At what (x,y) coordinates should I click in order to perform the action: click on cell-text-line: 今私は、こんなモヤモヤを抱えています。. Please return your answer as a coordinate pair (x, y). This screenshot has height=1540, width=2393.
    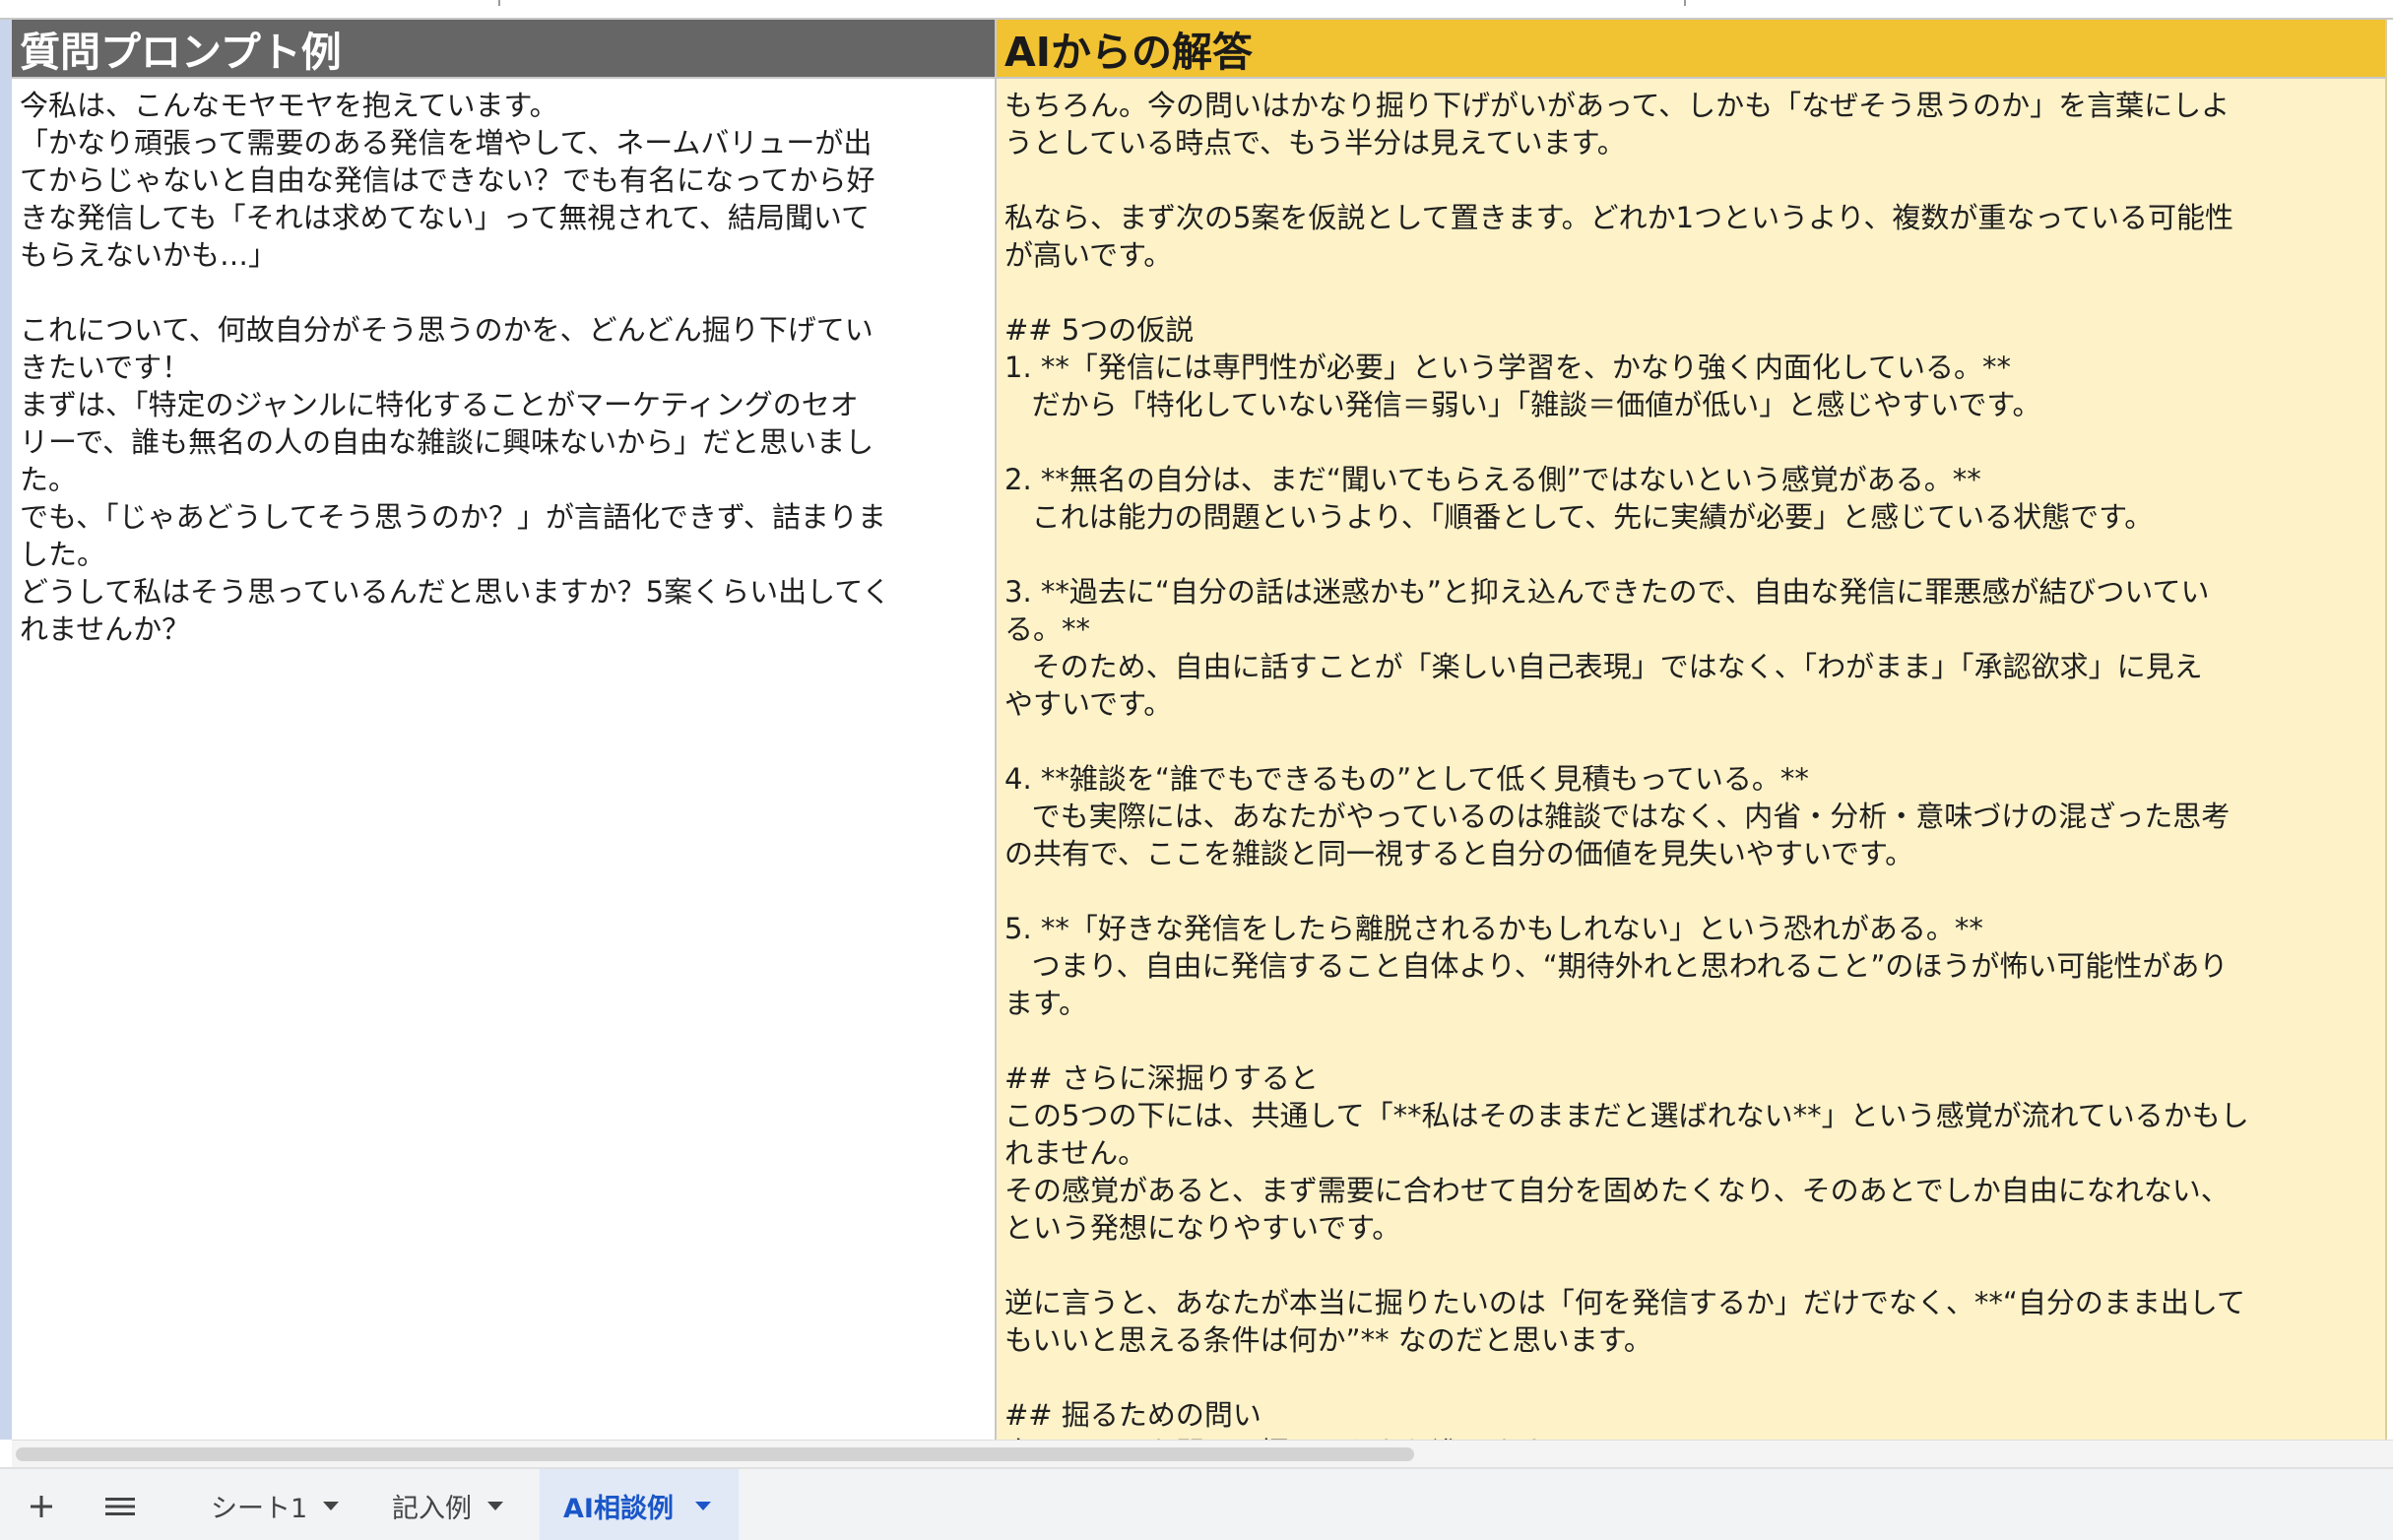
    Looking at the image, I should click on (289, 105).